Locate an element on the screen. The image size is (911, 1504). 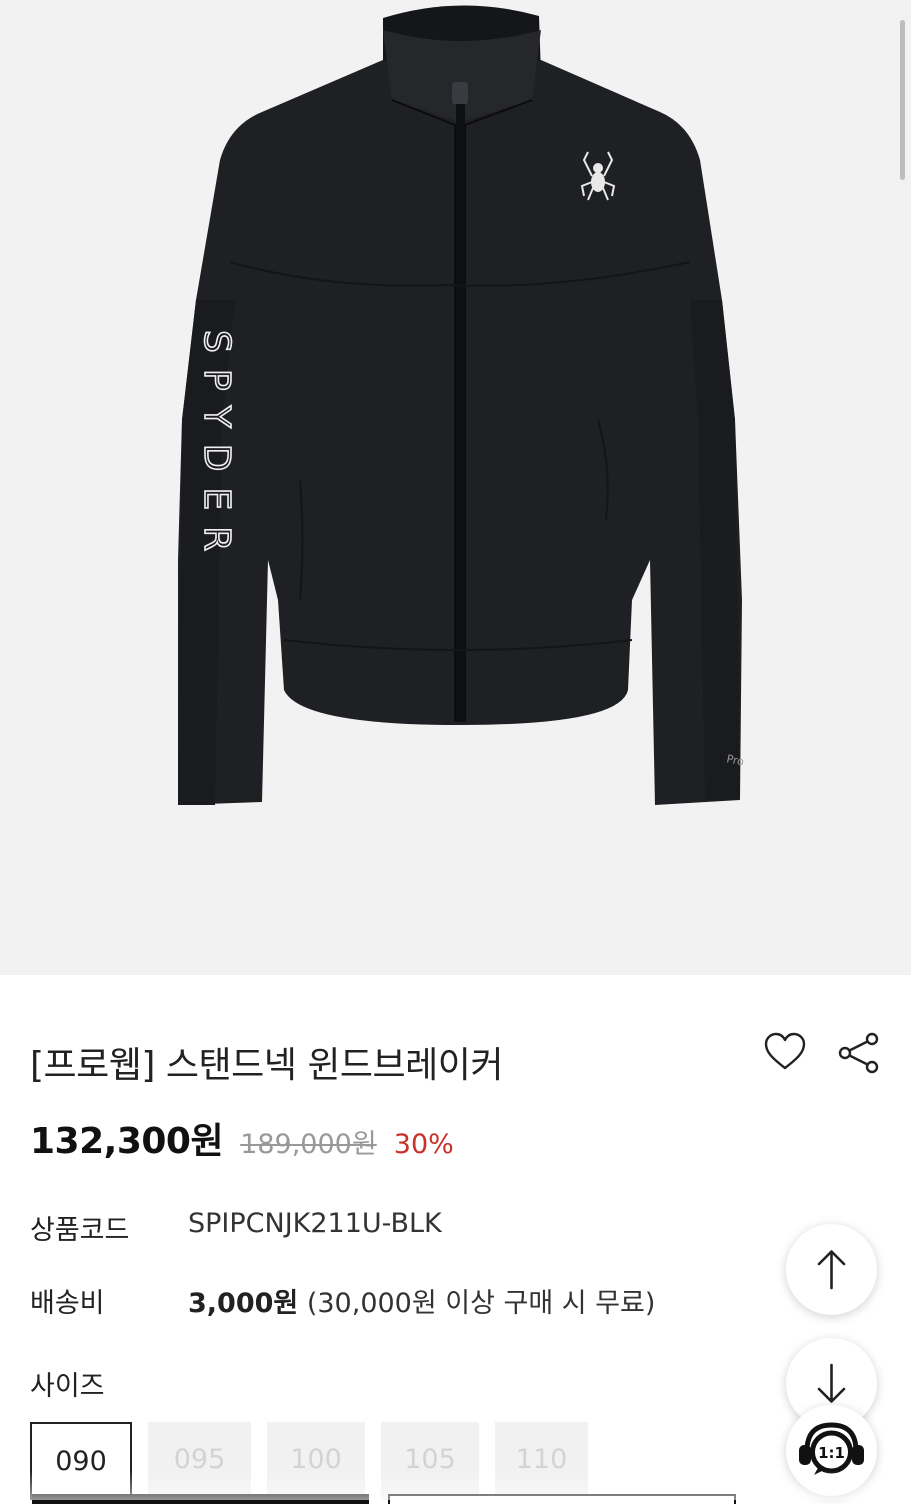
chat-button: 1:1 is located at coordinates (831, 1450).